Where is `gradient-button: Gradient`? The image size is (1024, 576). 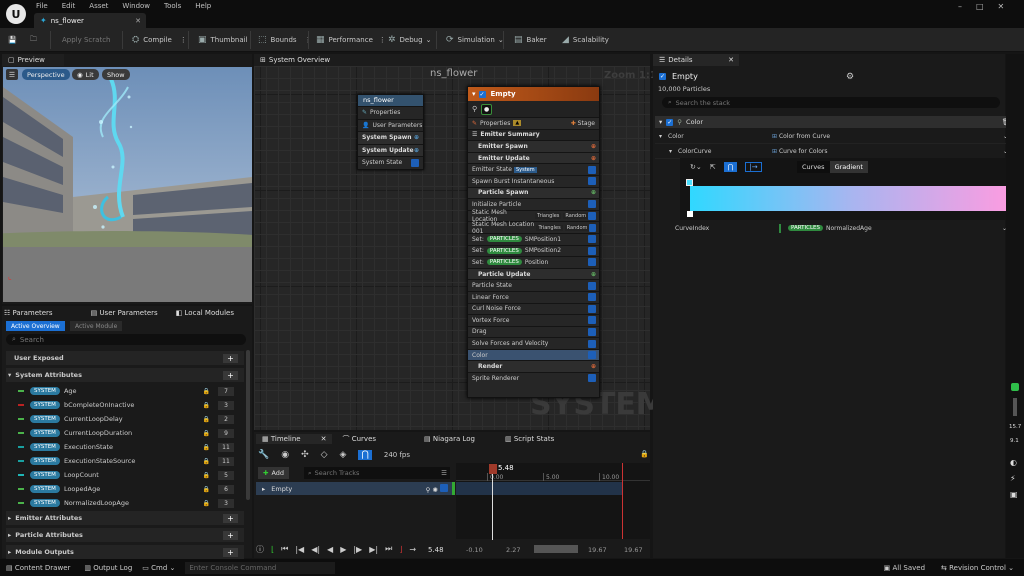 gradient-button: Gradient is located at coordinates (848, 167).